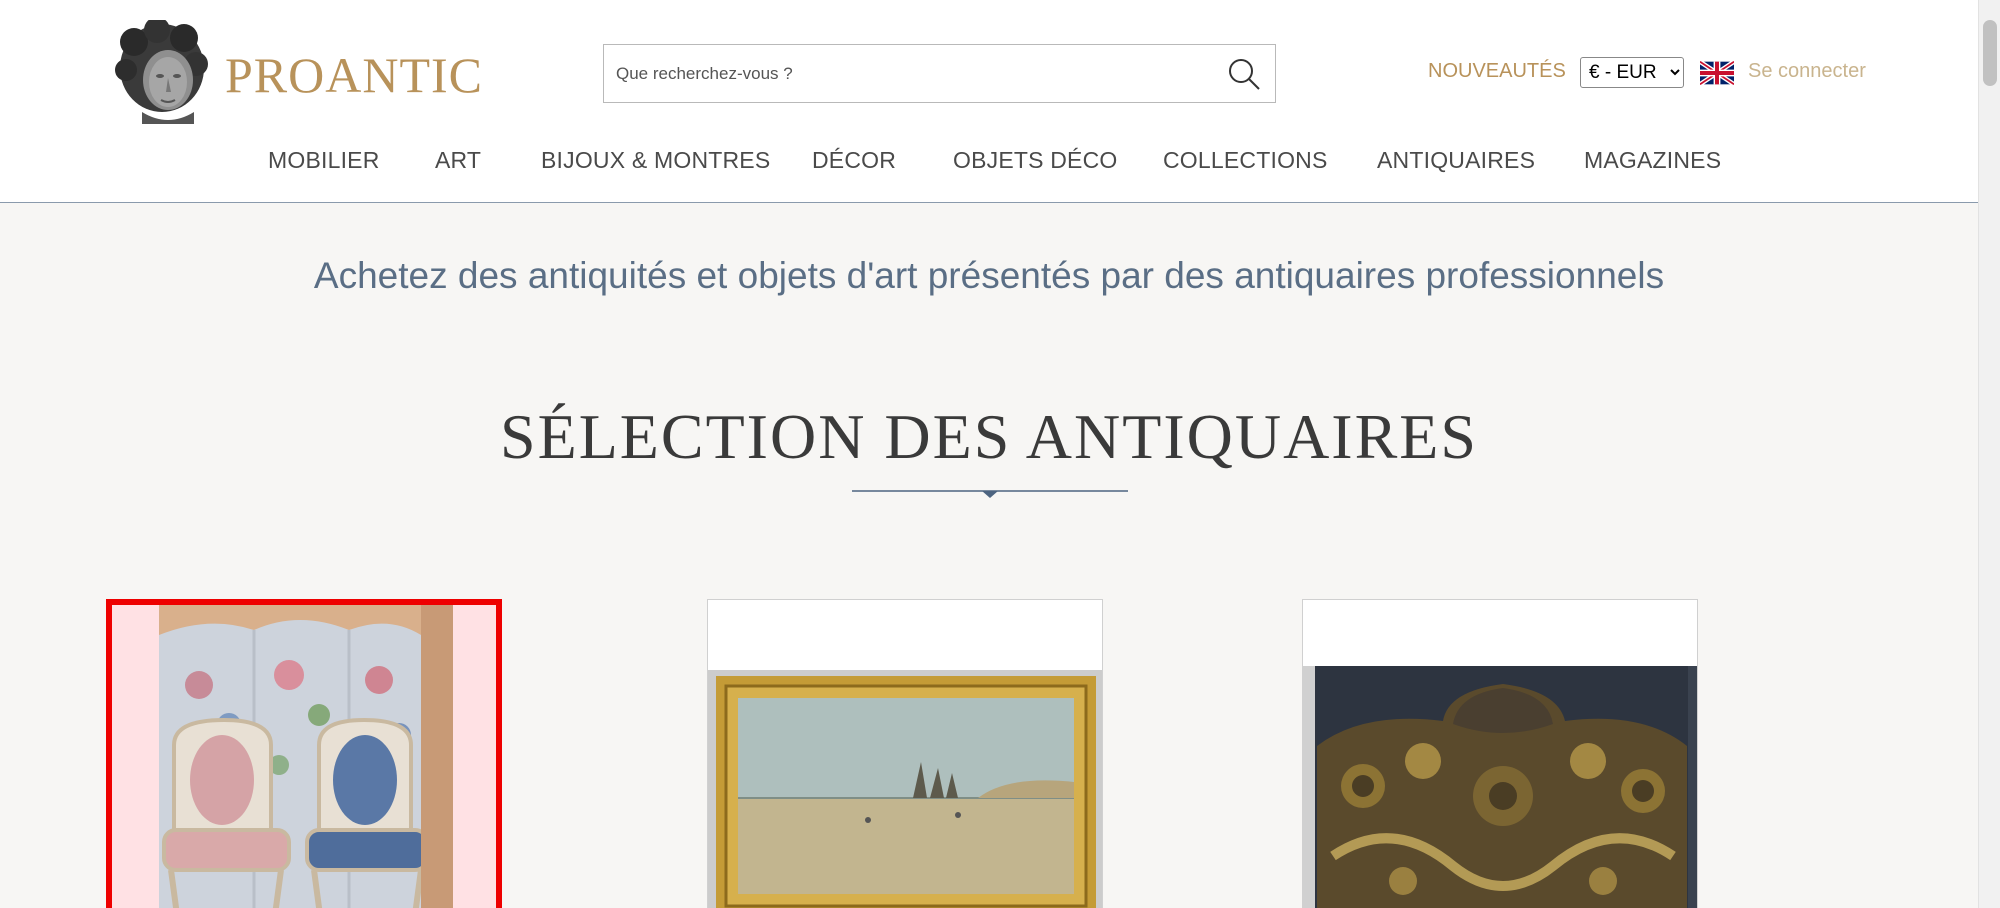 The width and height of the screenshot is (2000, 908). Describe the element at coordinates (162, 70) in the screenshot. I see `logo-bust-icon` at that location.